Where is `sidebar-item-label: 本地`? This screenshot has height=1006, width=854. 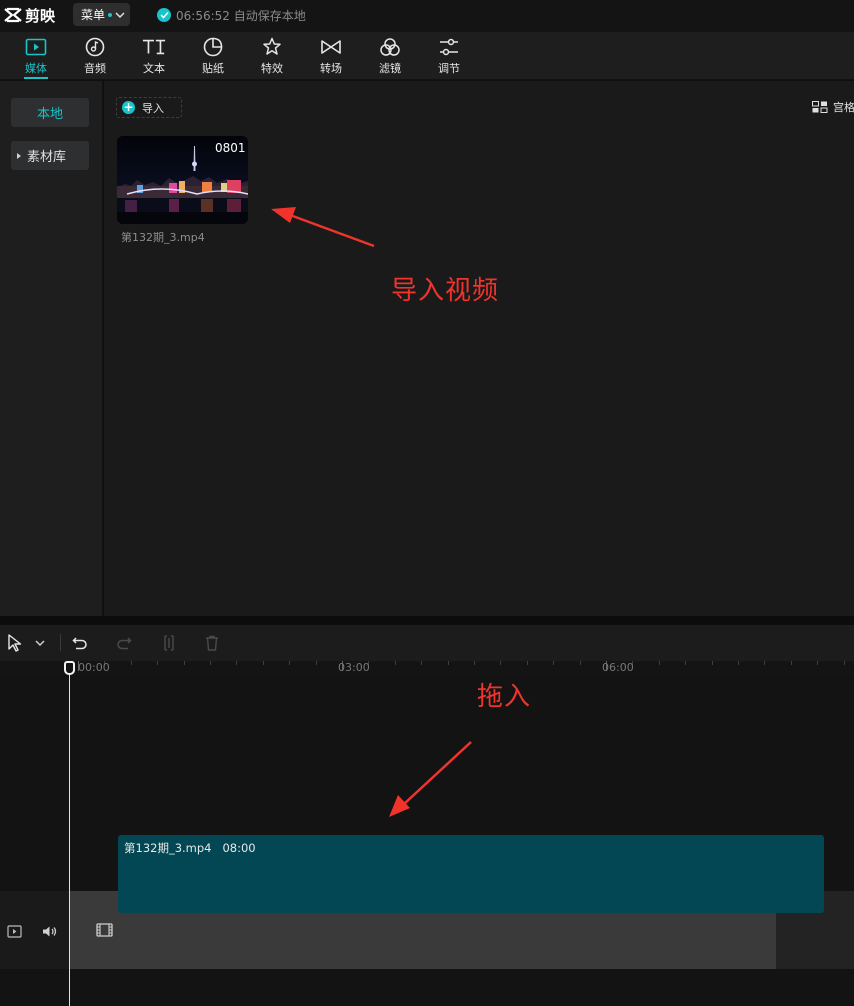 sidebar-item-label: 本地 is located at coordinates (49, 114).